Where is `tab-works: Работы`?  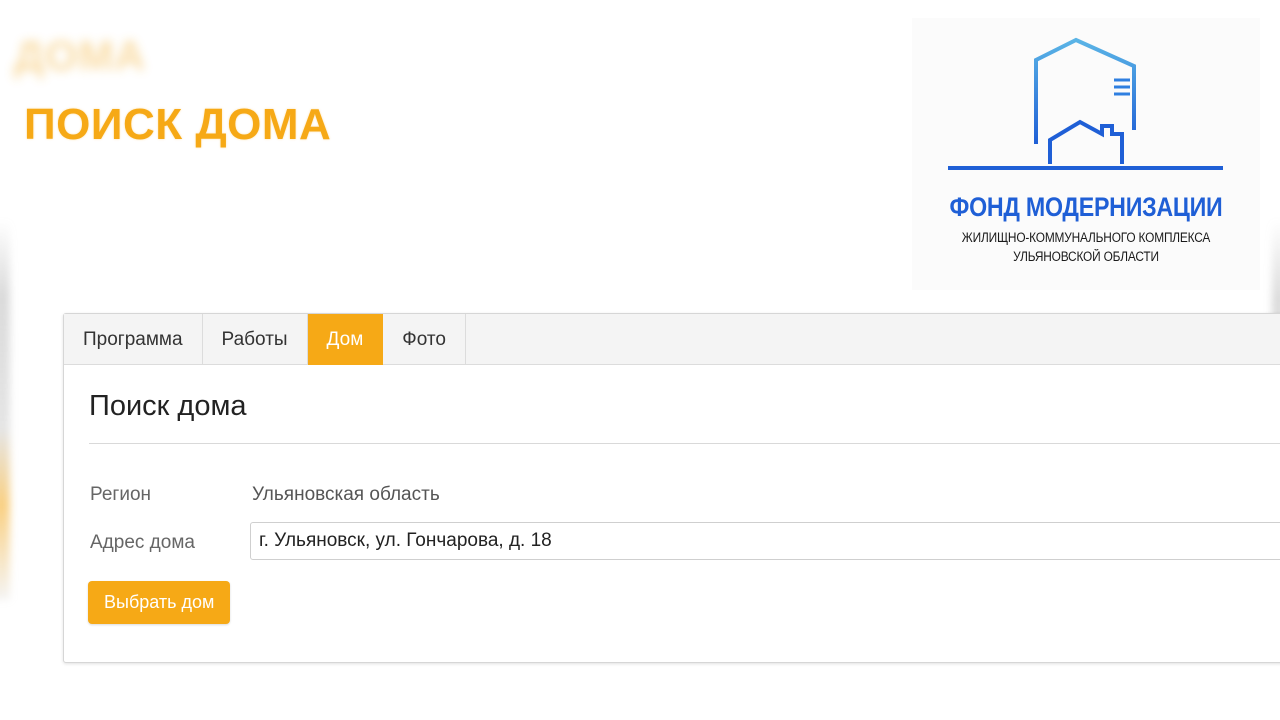 tab-works: Работы is located at coordinates (255, 339).